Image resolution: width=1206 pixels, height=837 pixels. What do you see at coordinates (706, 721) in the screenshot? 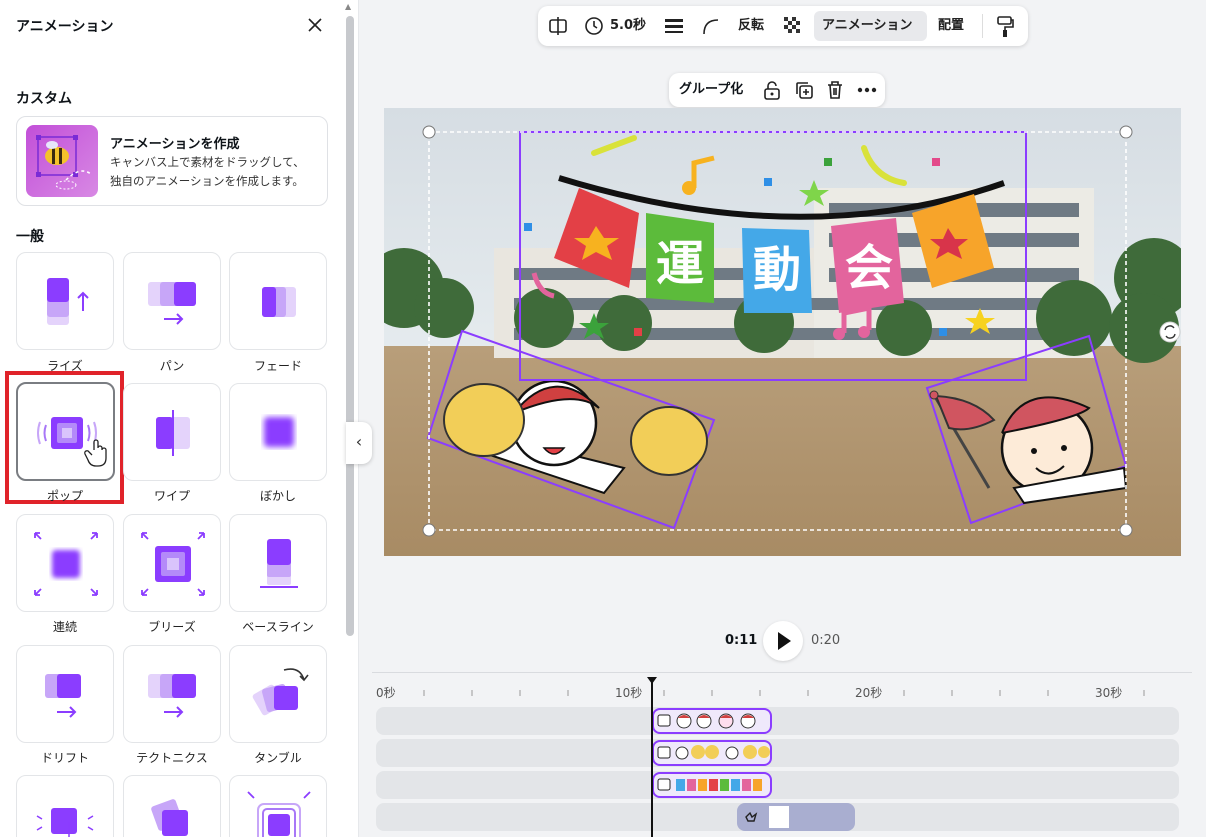
I see `clip-thumbnail-kids` at bounding box center [706, 721].